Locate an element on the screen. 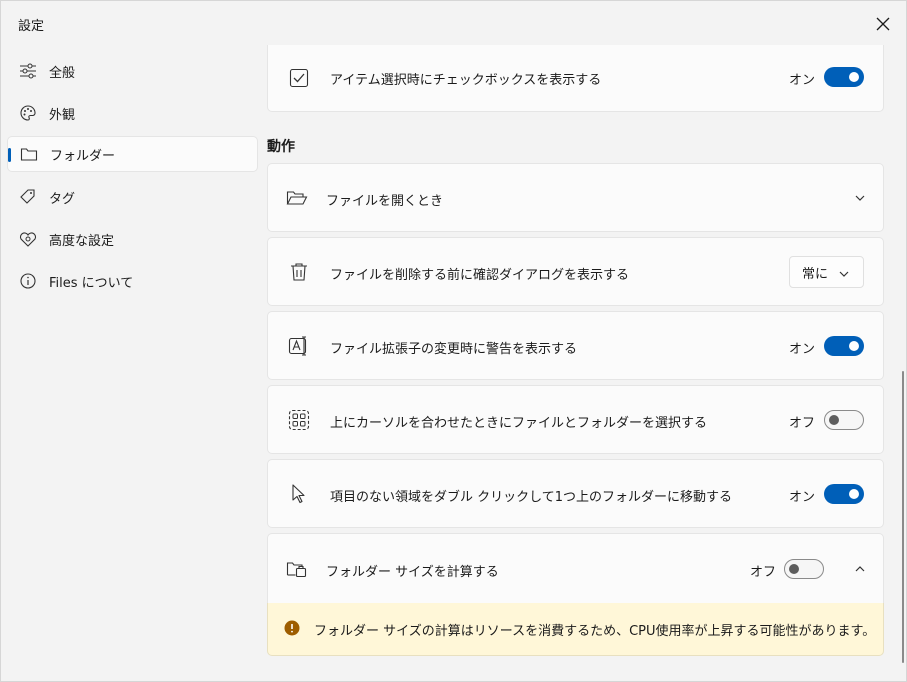 The height and width of the screenshot is (682, 907). scrollbar is located at coordinates (903, 517).